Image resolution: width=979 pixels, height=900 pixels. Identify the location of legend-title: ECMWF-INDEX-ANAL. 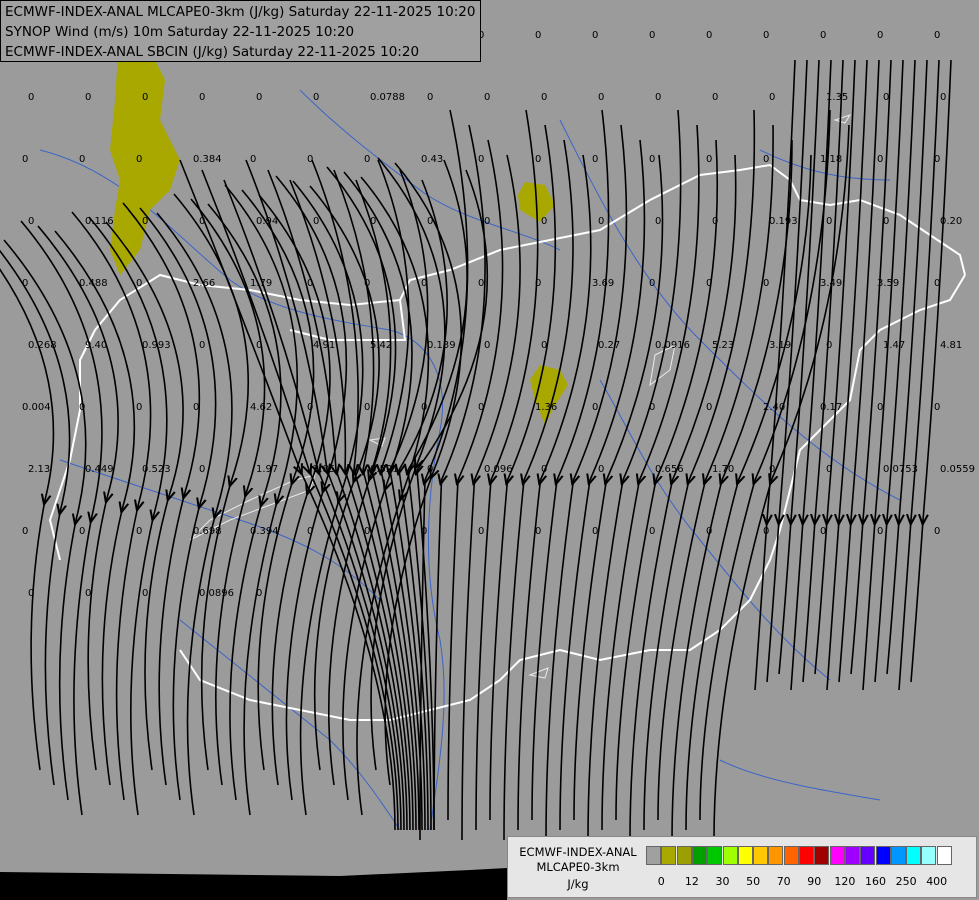
(578, 852).